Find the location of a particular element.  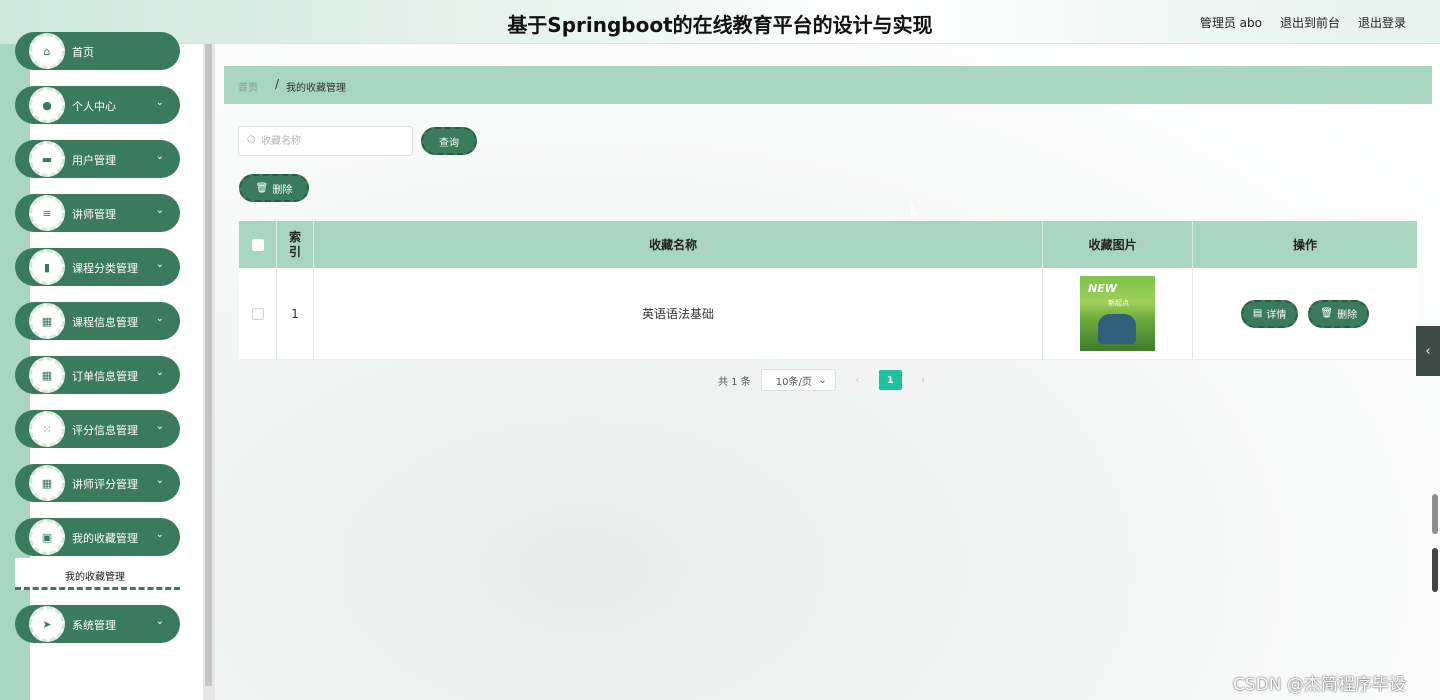

header-index: 索引 is located at coordinates (295, 244).